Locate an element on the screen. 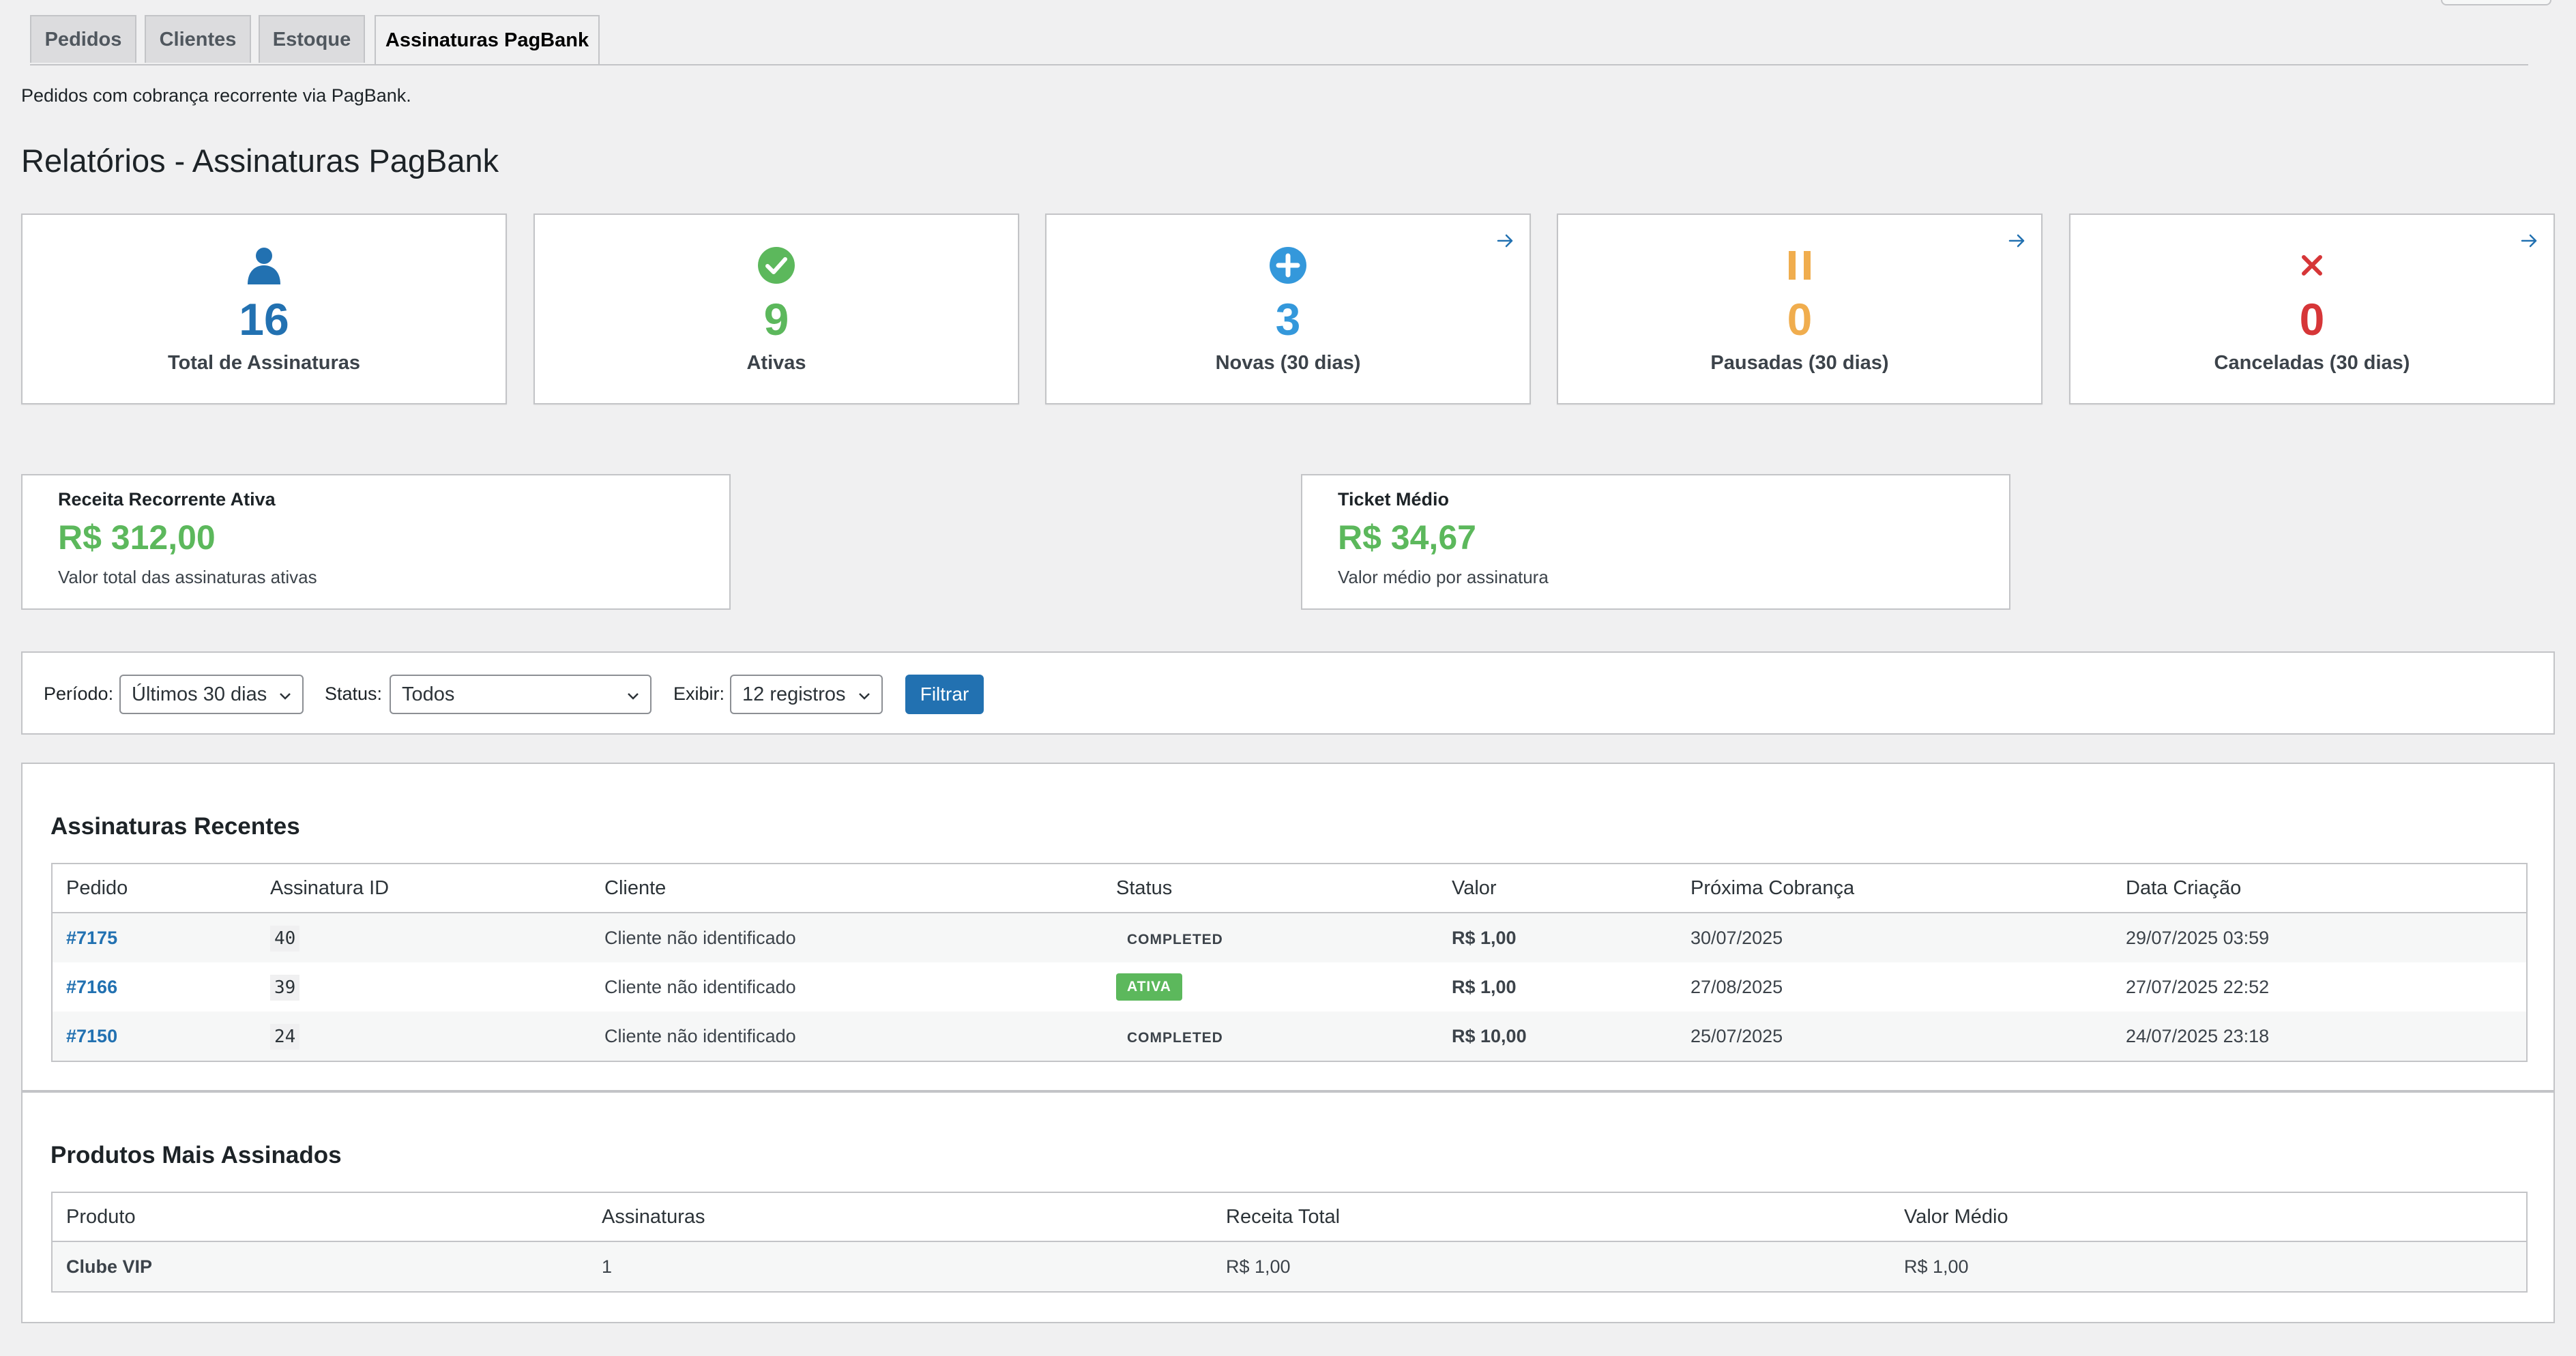  subscription-id: 39 is located at coordinates (285, 987).